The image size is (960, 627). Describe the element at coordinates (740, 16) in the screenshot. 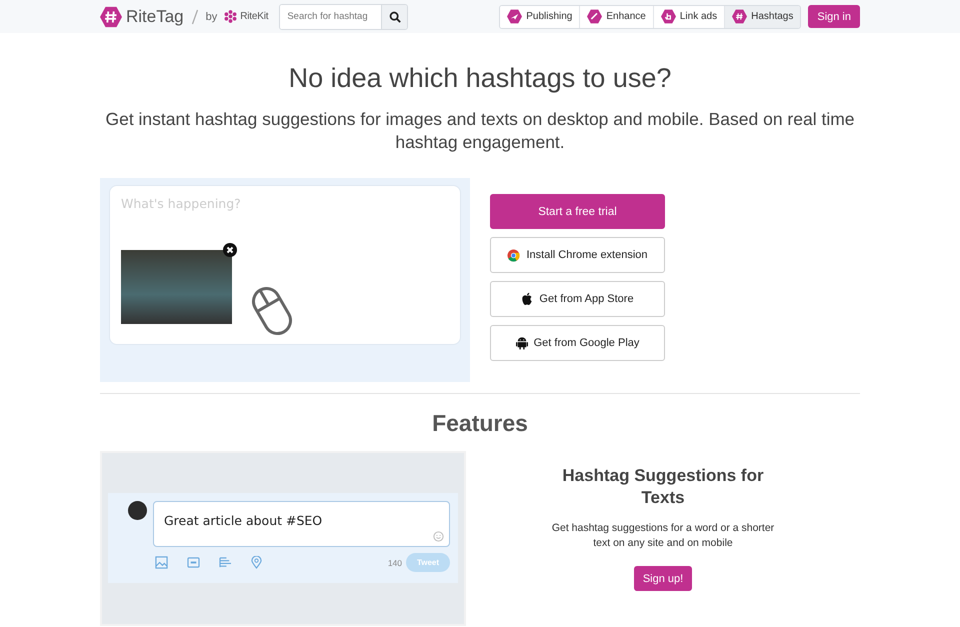

I see `hashtag-icon` at that location.